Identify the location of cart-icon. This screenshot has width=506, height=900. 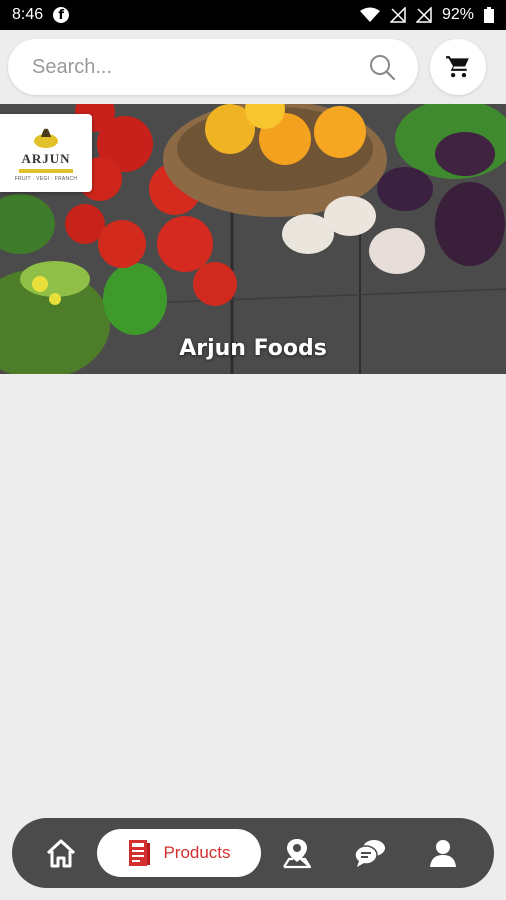
(457, 67).